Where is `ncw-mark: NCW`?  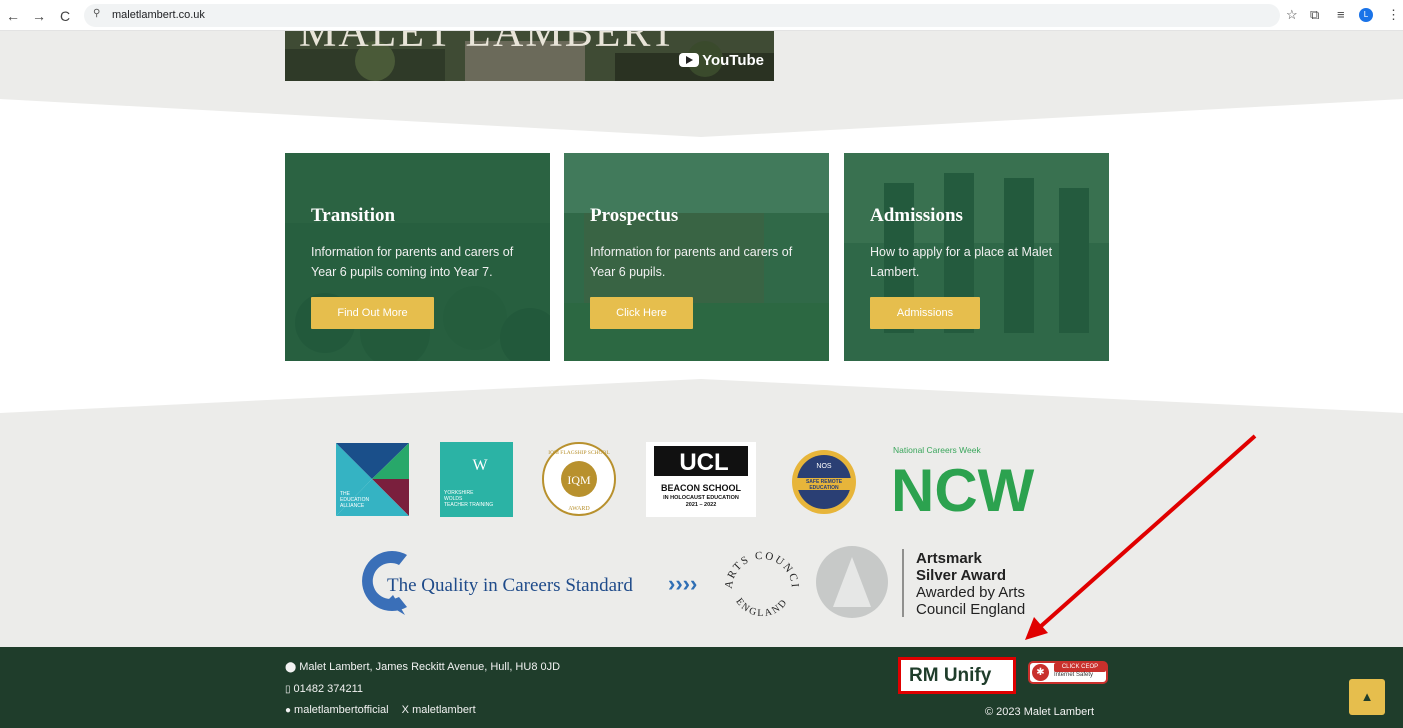 ncw-mark: NCW is located at coordinates (963, 485).